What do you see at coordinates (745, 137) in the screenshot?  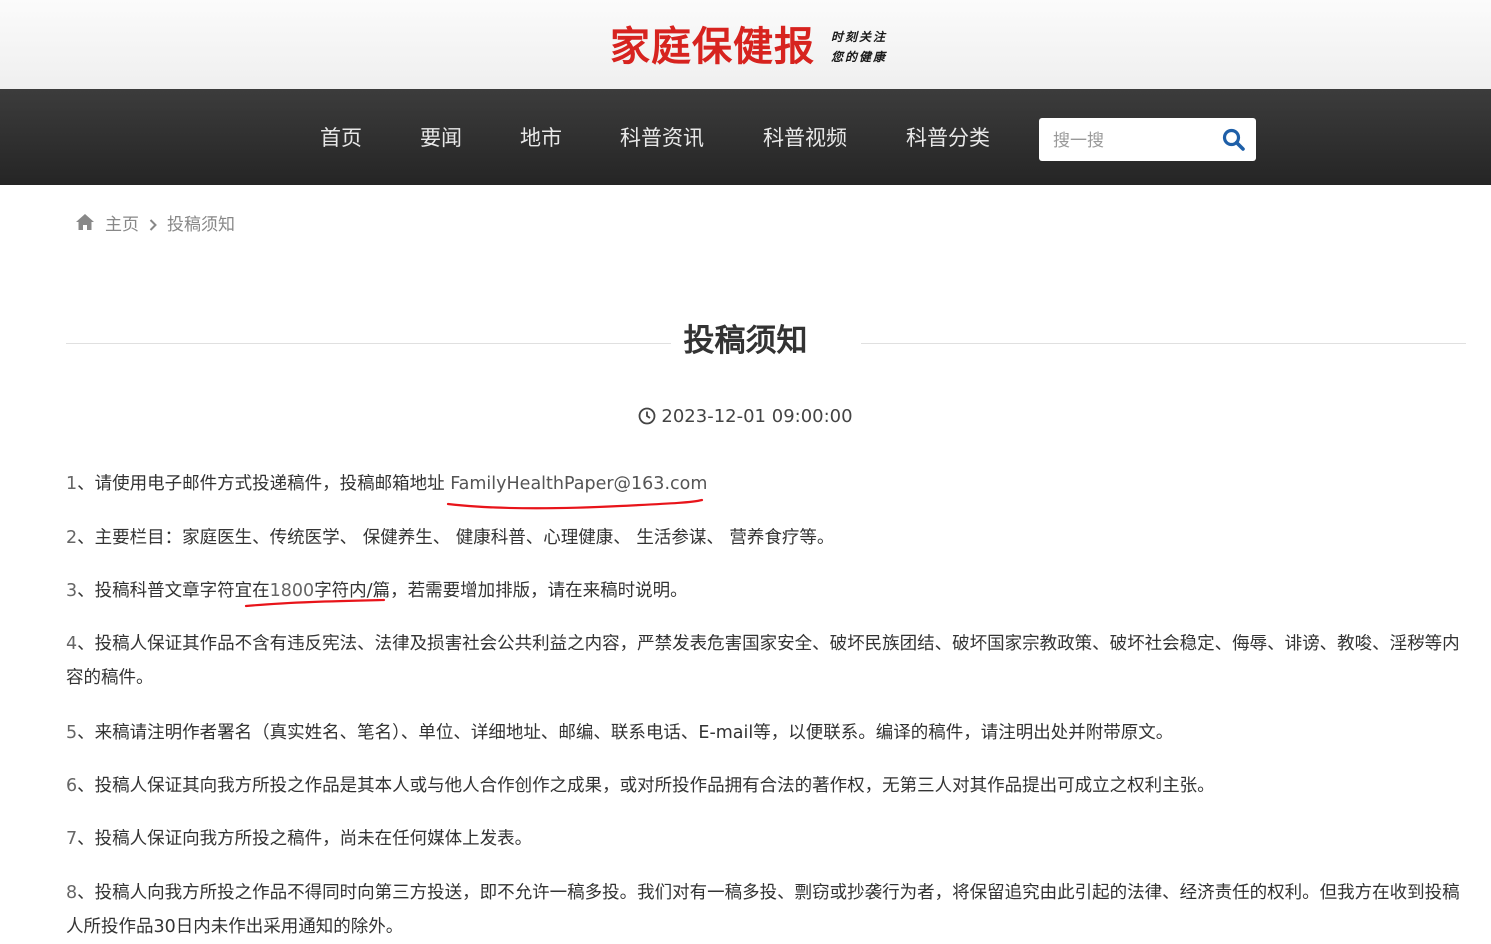 I see `main-nav: 首页 要闻 地市 科普资讯 科普视频 科普分类` at bounding box center [745, 137].